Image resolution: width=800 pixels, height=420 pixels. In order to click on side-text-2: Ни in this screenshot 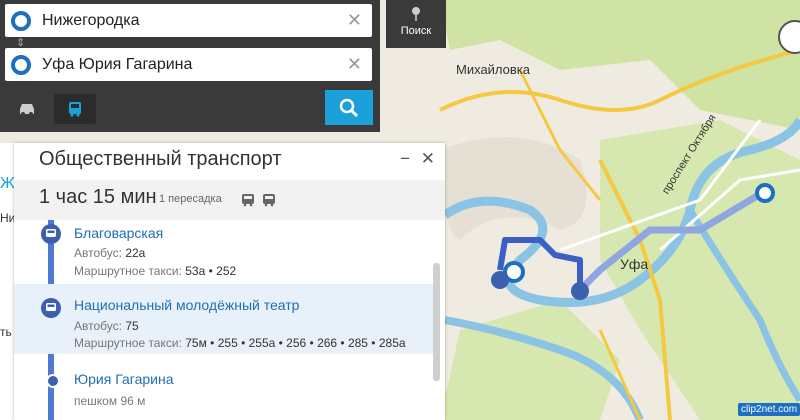, I will do `click(7, 218)`.